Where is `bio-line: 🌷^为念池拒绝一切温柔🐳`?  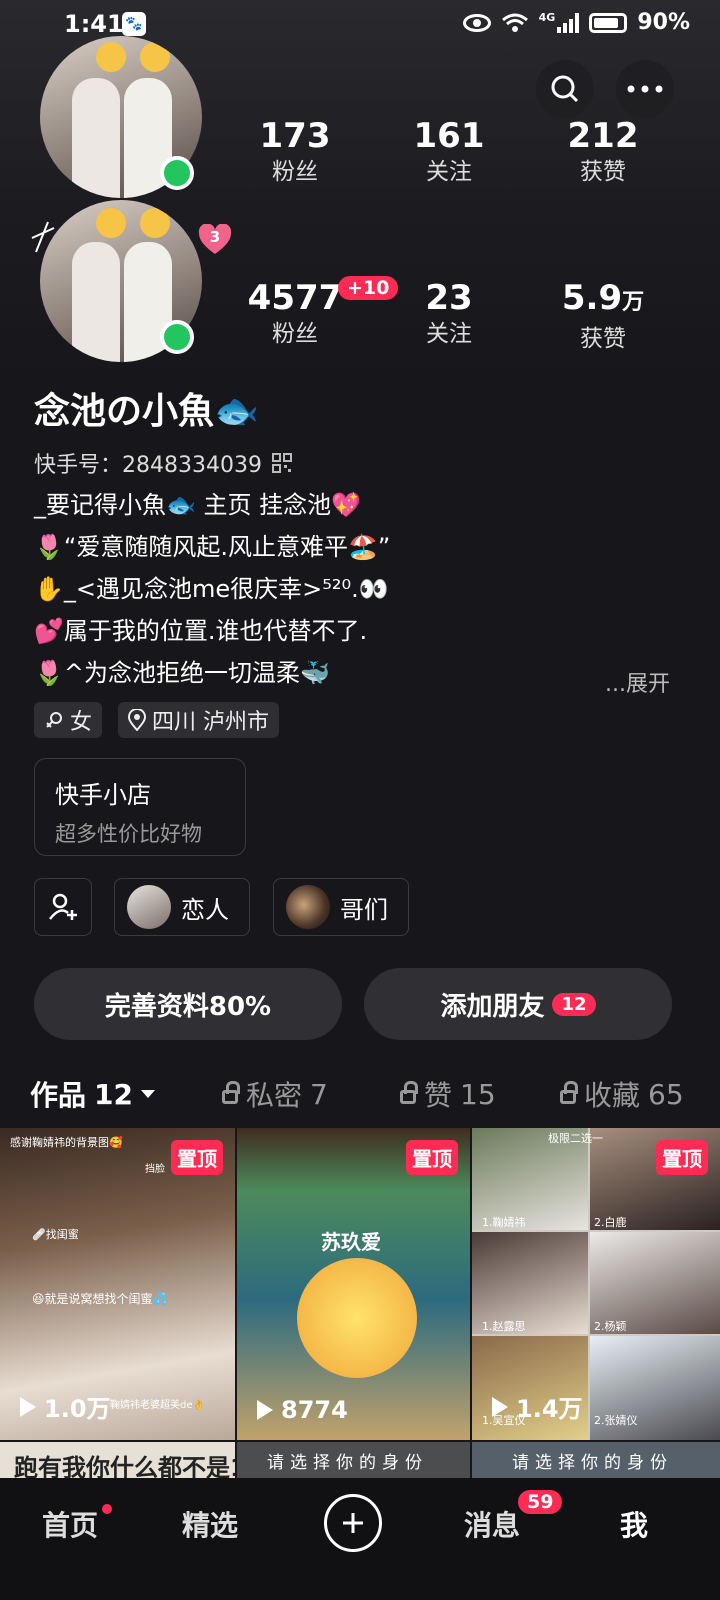
bio-line: 🌷^为念池拒绝一切温柔🐳 is located at coordinates (182, 673).